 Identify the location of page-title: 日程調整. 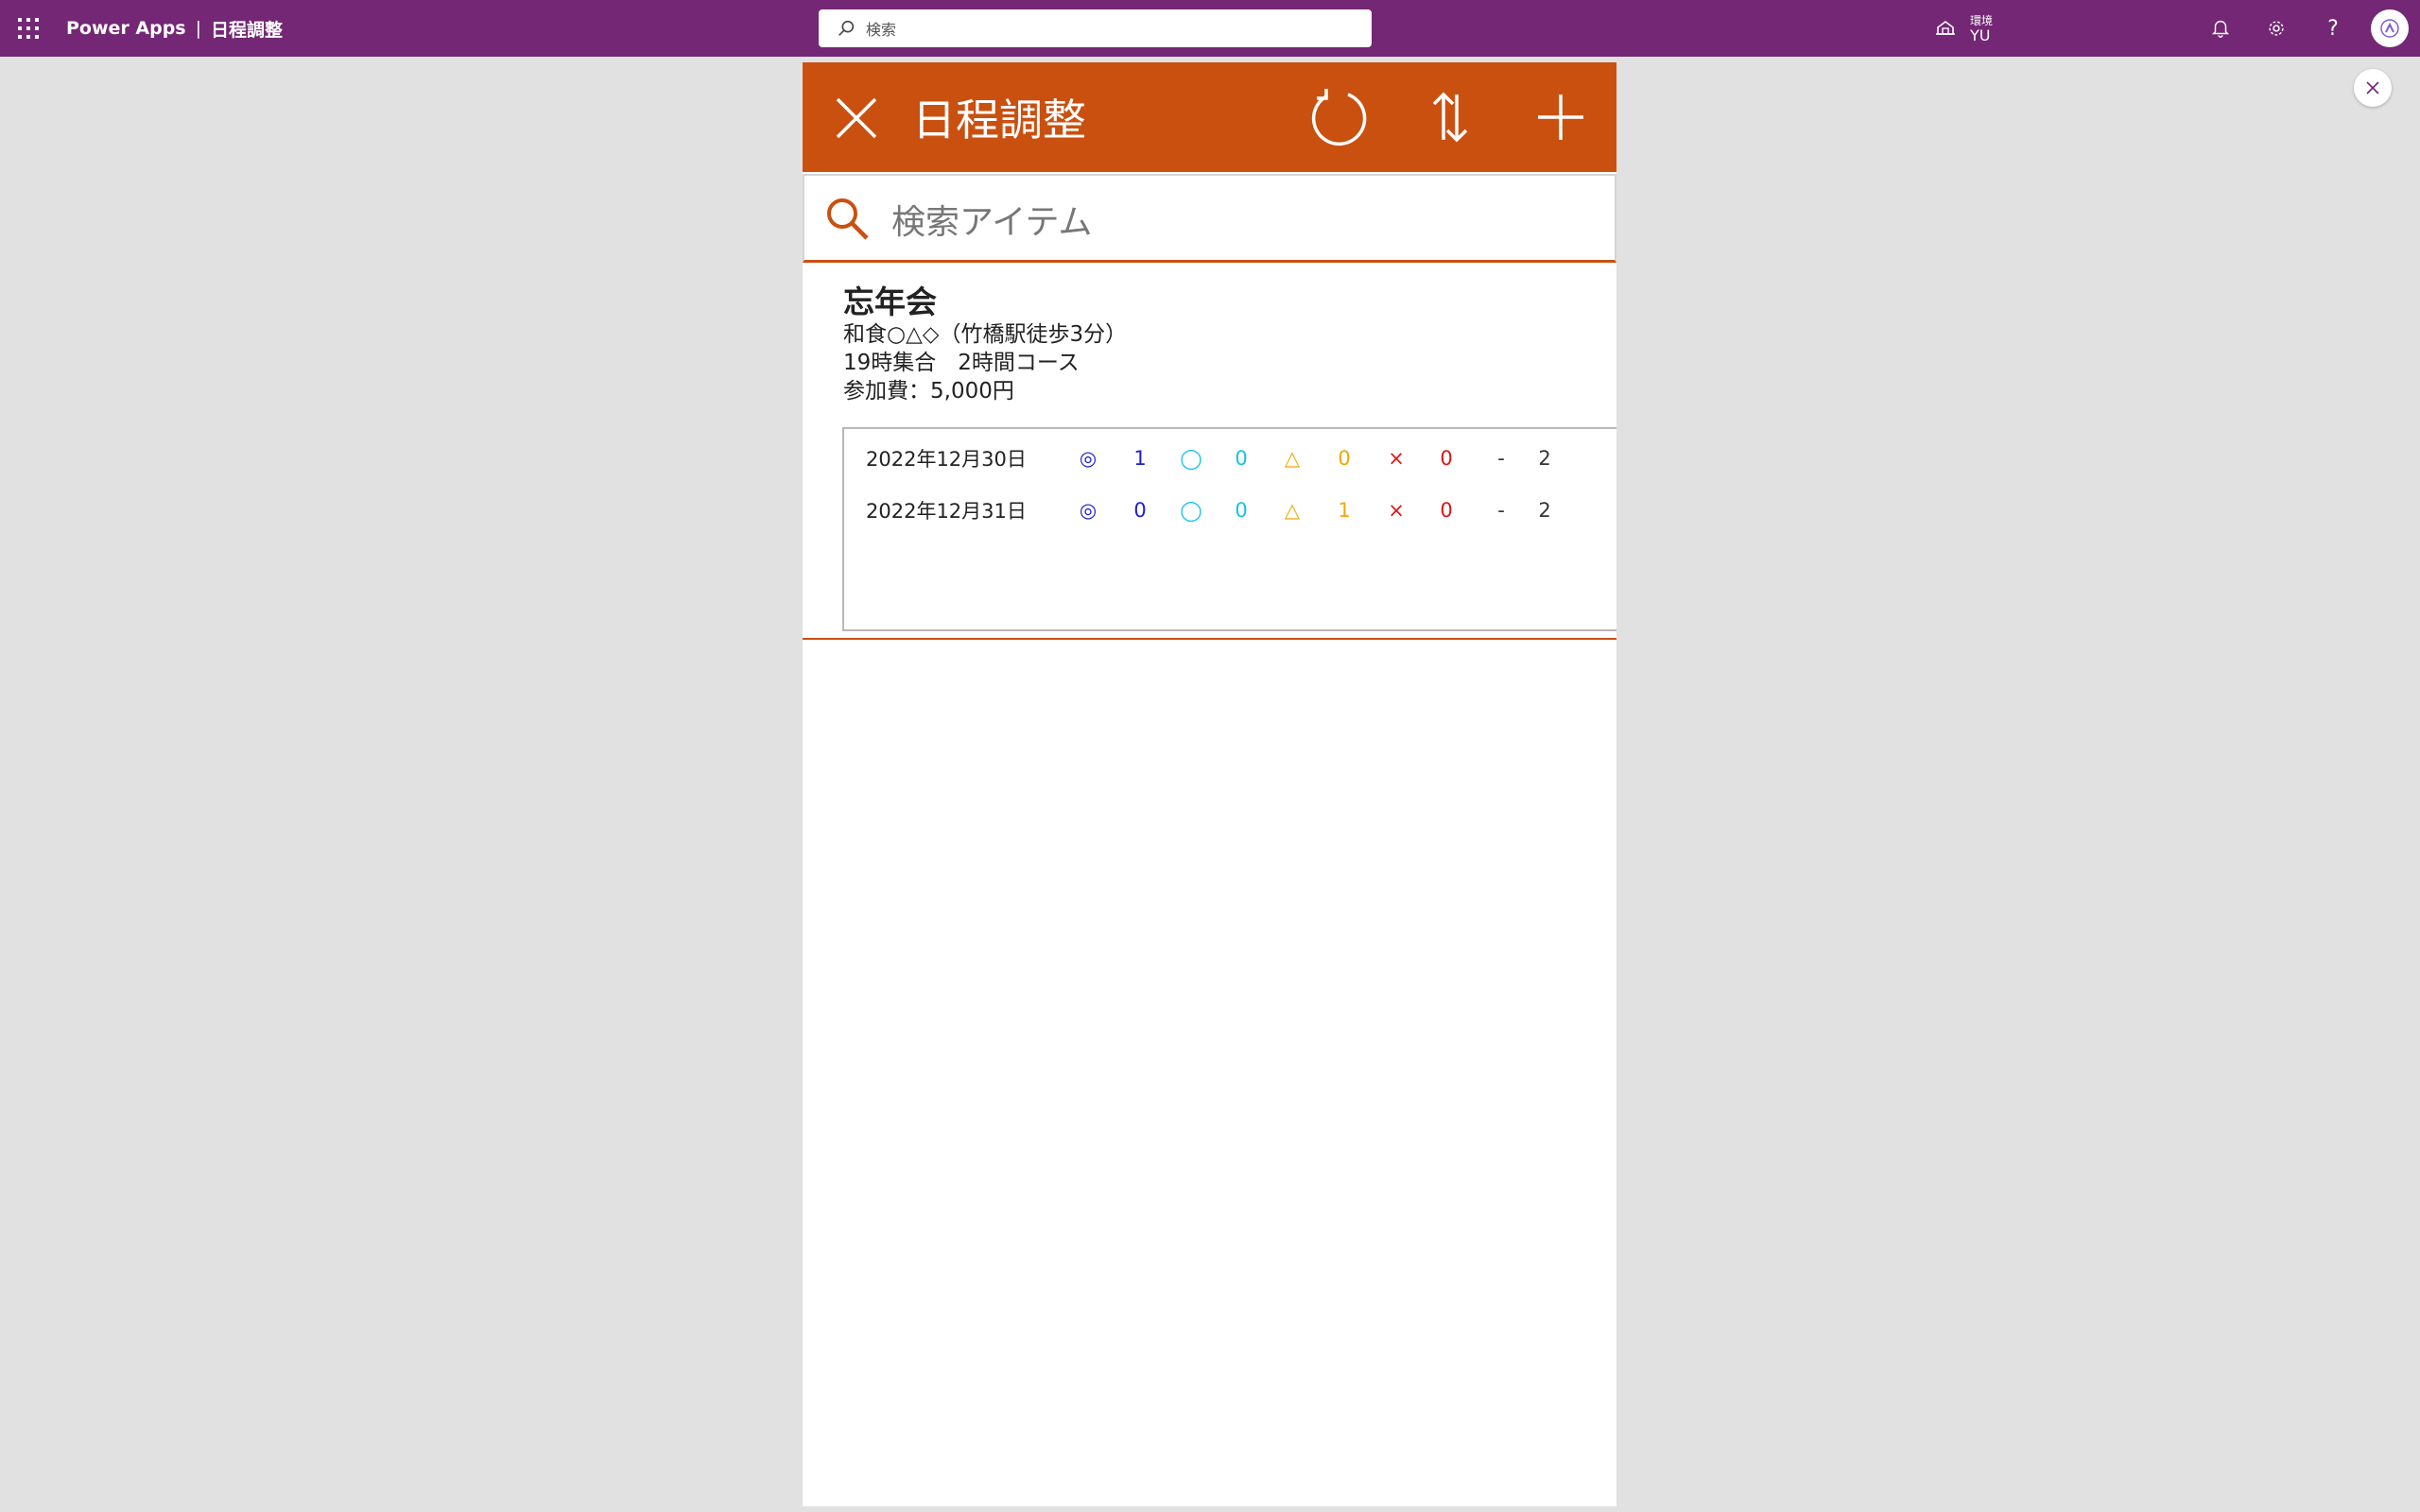
(999, 120).